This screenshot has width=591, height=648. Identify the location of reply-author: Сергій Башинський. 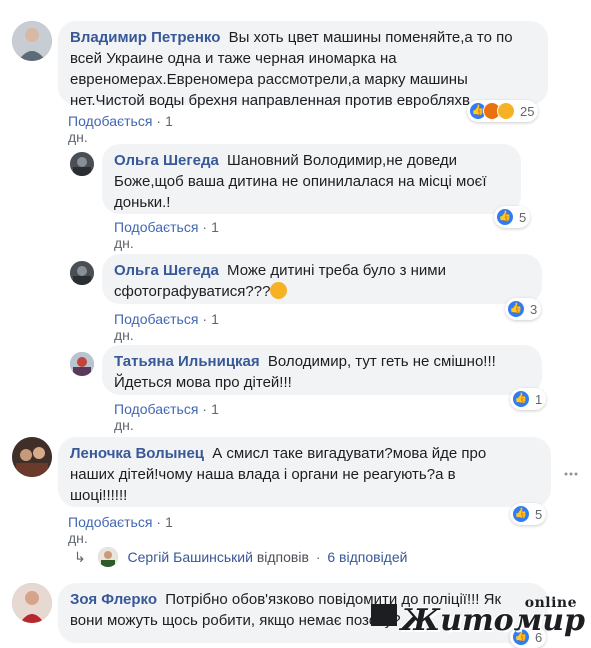
(190, 557).